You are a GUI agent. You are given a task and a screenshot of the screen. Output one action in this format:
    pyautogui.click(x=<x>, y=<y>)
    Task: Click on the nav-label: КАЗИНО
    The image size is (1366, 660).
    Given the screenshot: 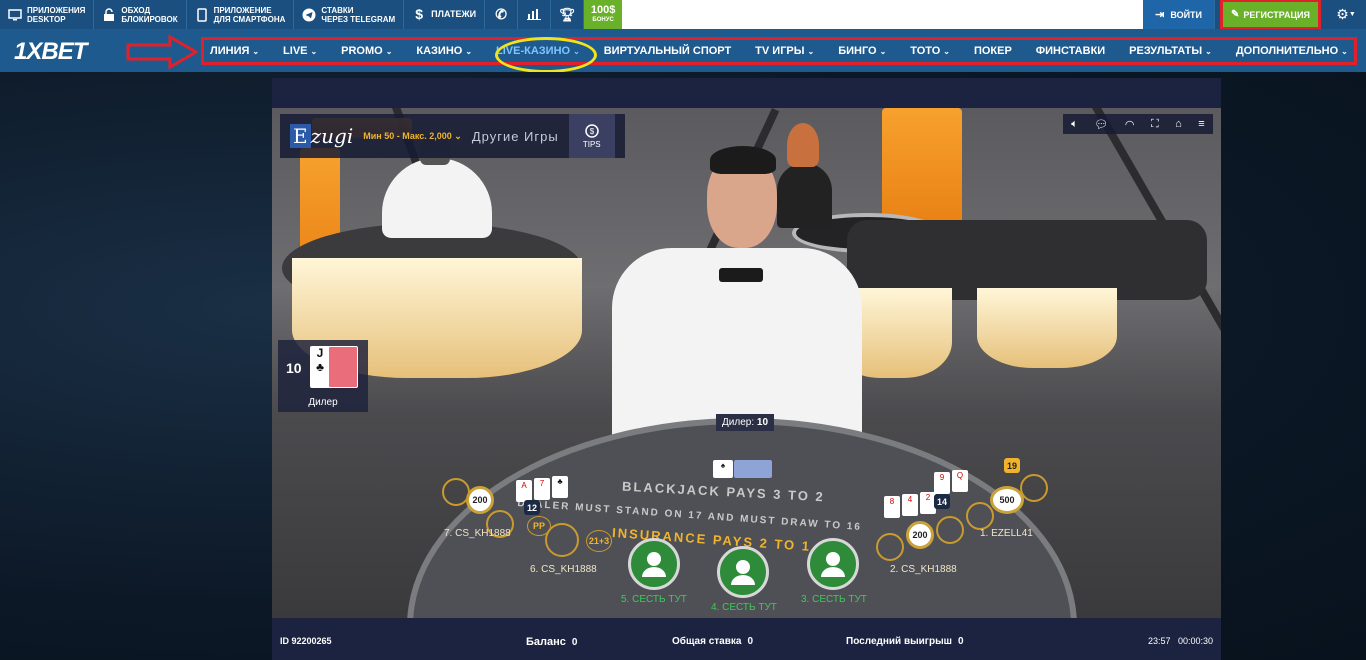 What is the action you would take?
    pyautogui.click(x=439, y=51)
    